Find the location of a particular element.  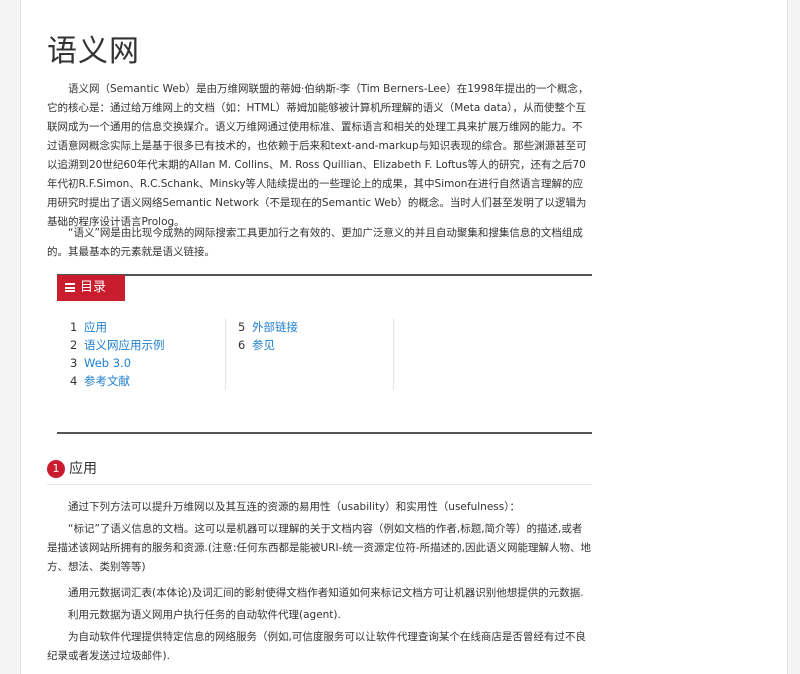

toc-item-external-links: 5 外部链接 is located at coordinates (309, 327).